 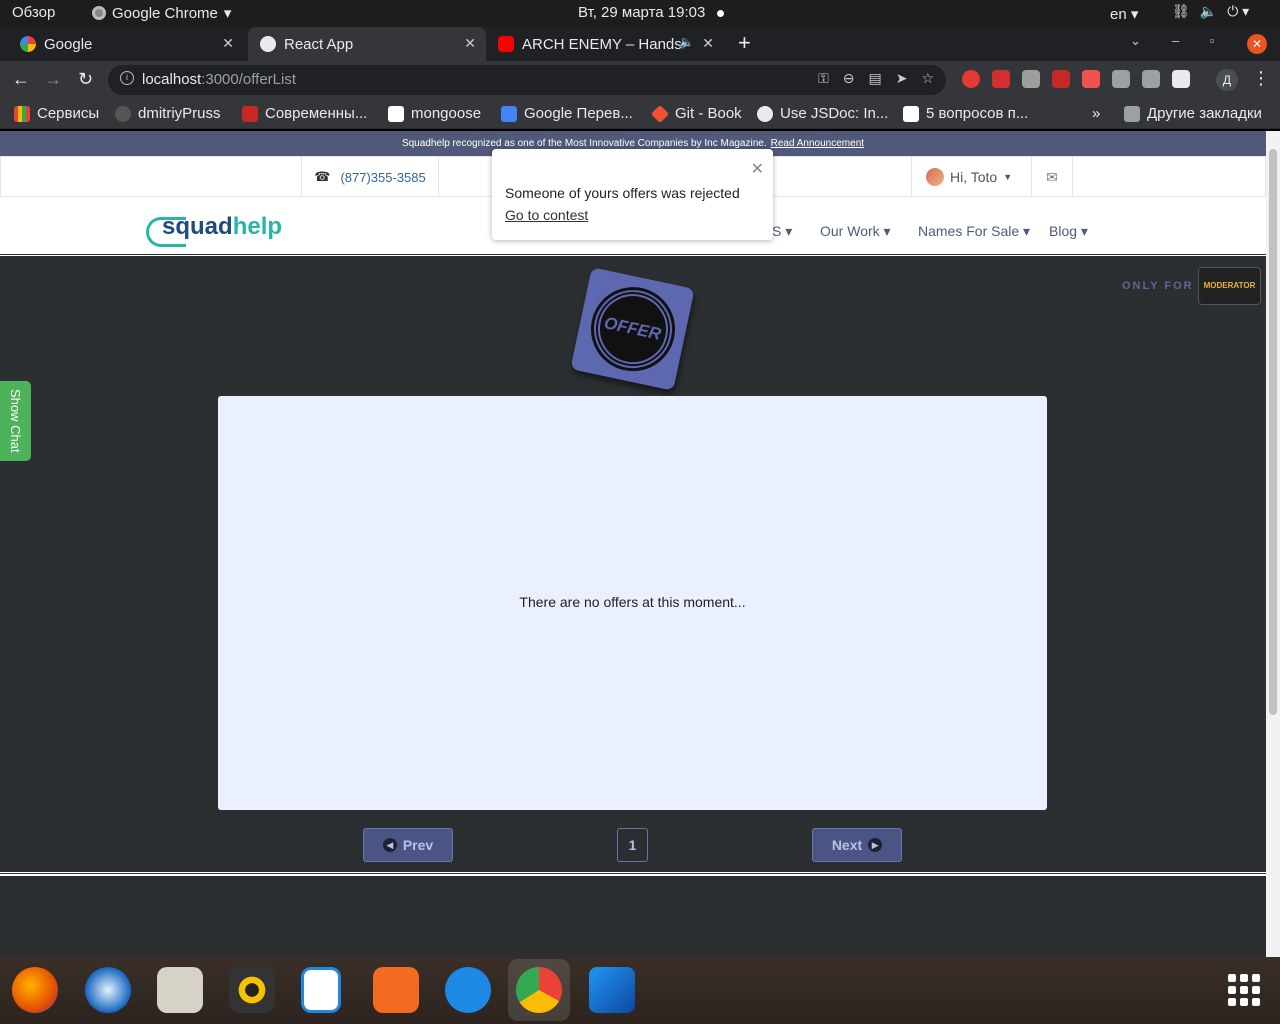 I want to click on key-icon: ⚿, so click(x=823, y=78).